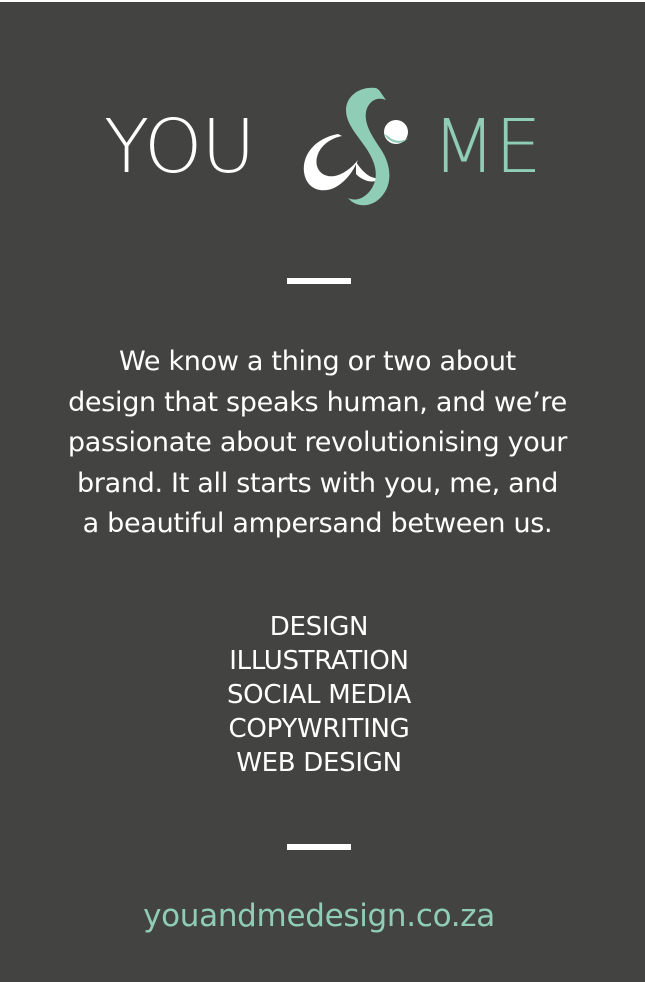 Image resolution: width=645 pixels, height=982 pixels. Describe the element at coordinates (319, 627) in the screenshot. I see `service-item-design: DESIGN` at that location.